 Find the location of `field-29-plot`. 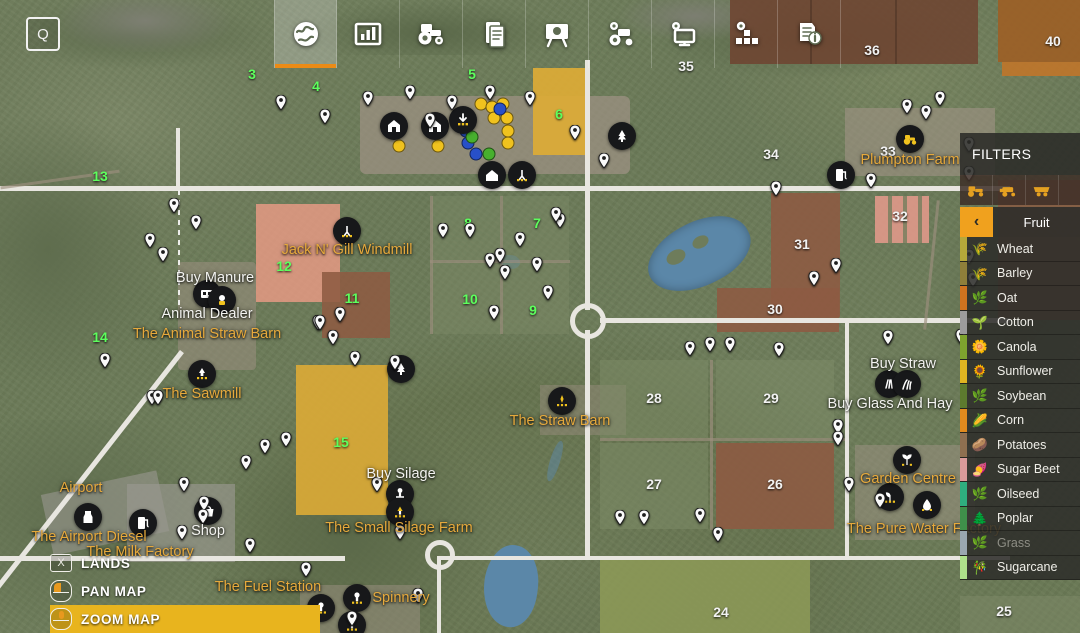

field-29-plot is located at coordinates (775, 399).